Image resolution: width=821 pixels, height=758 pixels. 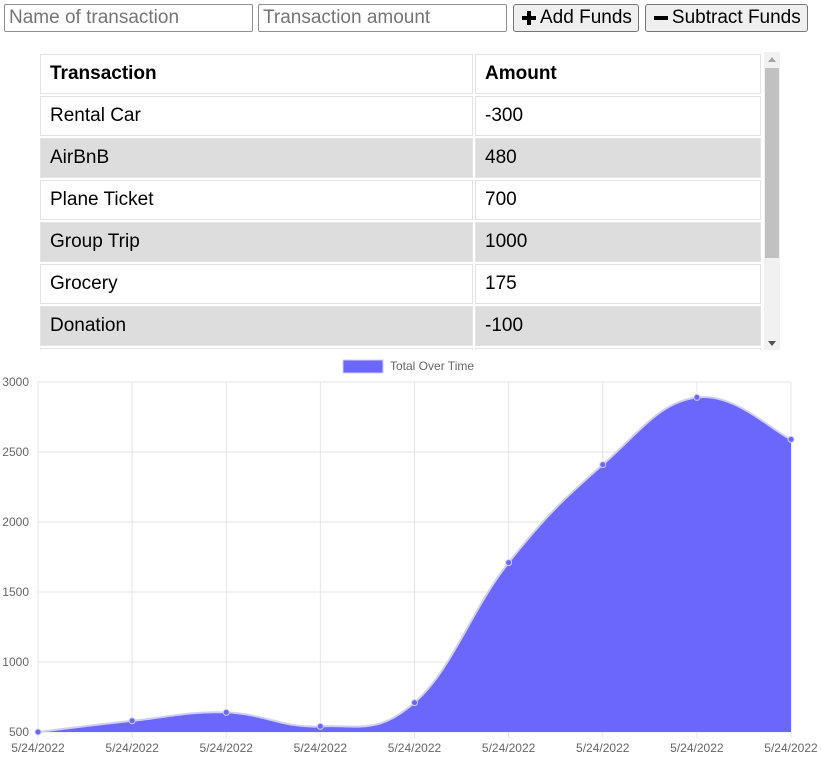 What do you see at coordinates (256, 158) in the screenshot?
I see `transaction-name-cell: AirBnB` at bounding box center [256, 158].